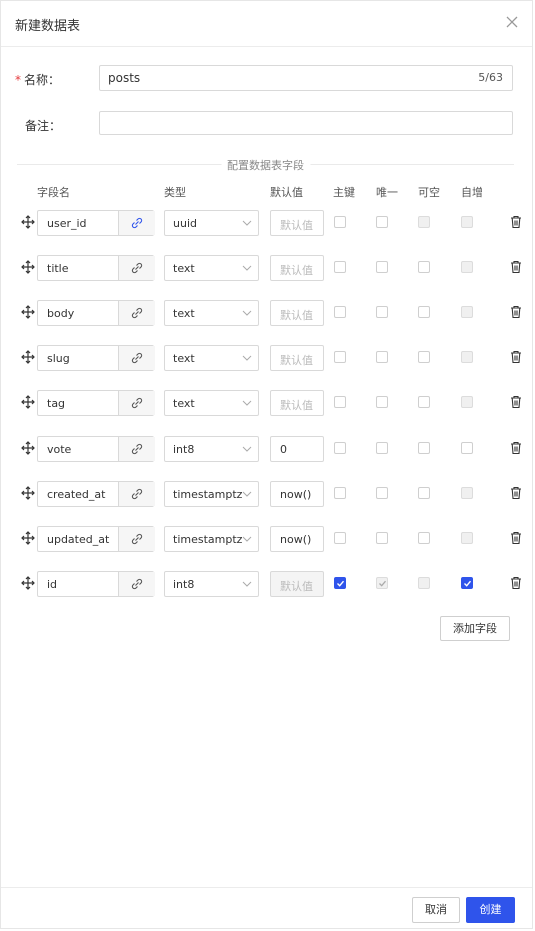 The width and height of the screenshot is (535, 931). What do you see at coordinates (306, 78) in the screenshot?
I see `table-name-input: posts 5/63` at bounding box center [306, 78].